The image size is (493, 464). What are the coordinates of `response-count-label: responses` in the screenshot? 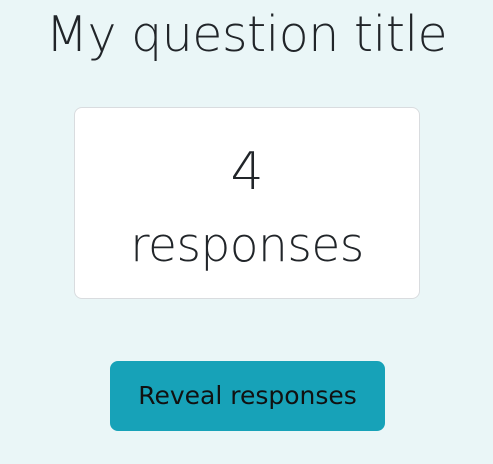 It's located at (247, 245).